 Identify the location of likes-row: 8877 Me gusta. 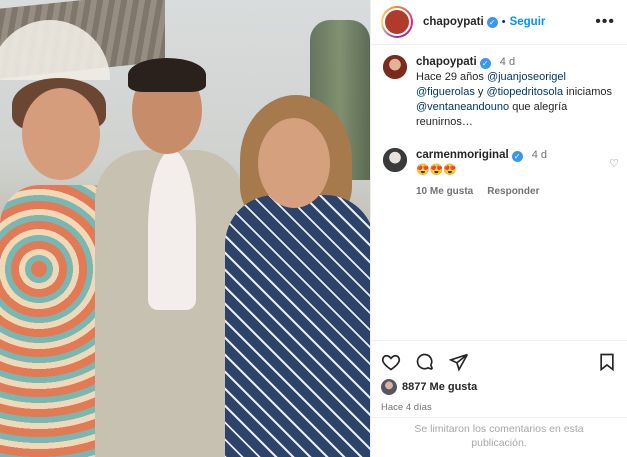
(499, 387).